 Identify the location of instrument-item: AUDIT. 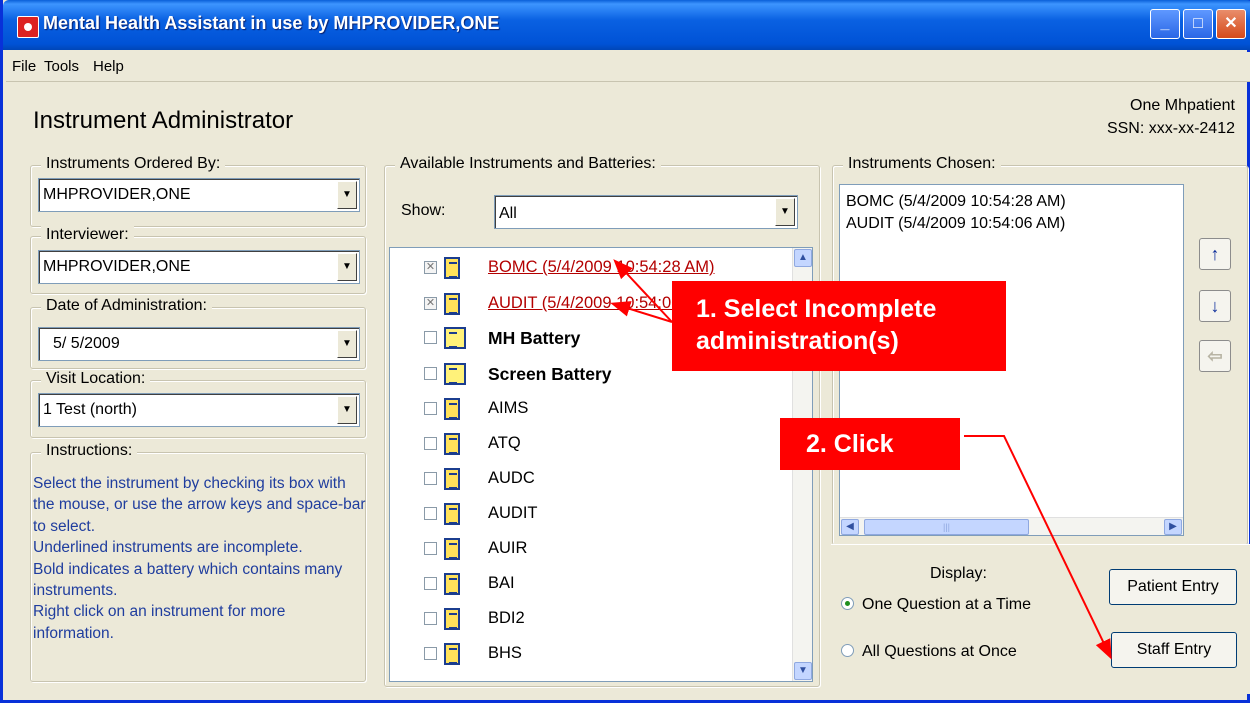
(599, 515).